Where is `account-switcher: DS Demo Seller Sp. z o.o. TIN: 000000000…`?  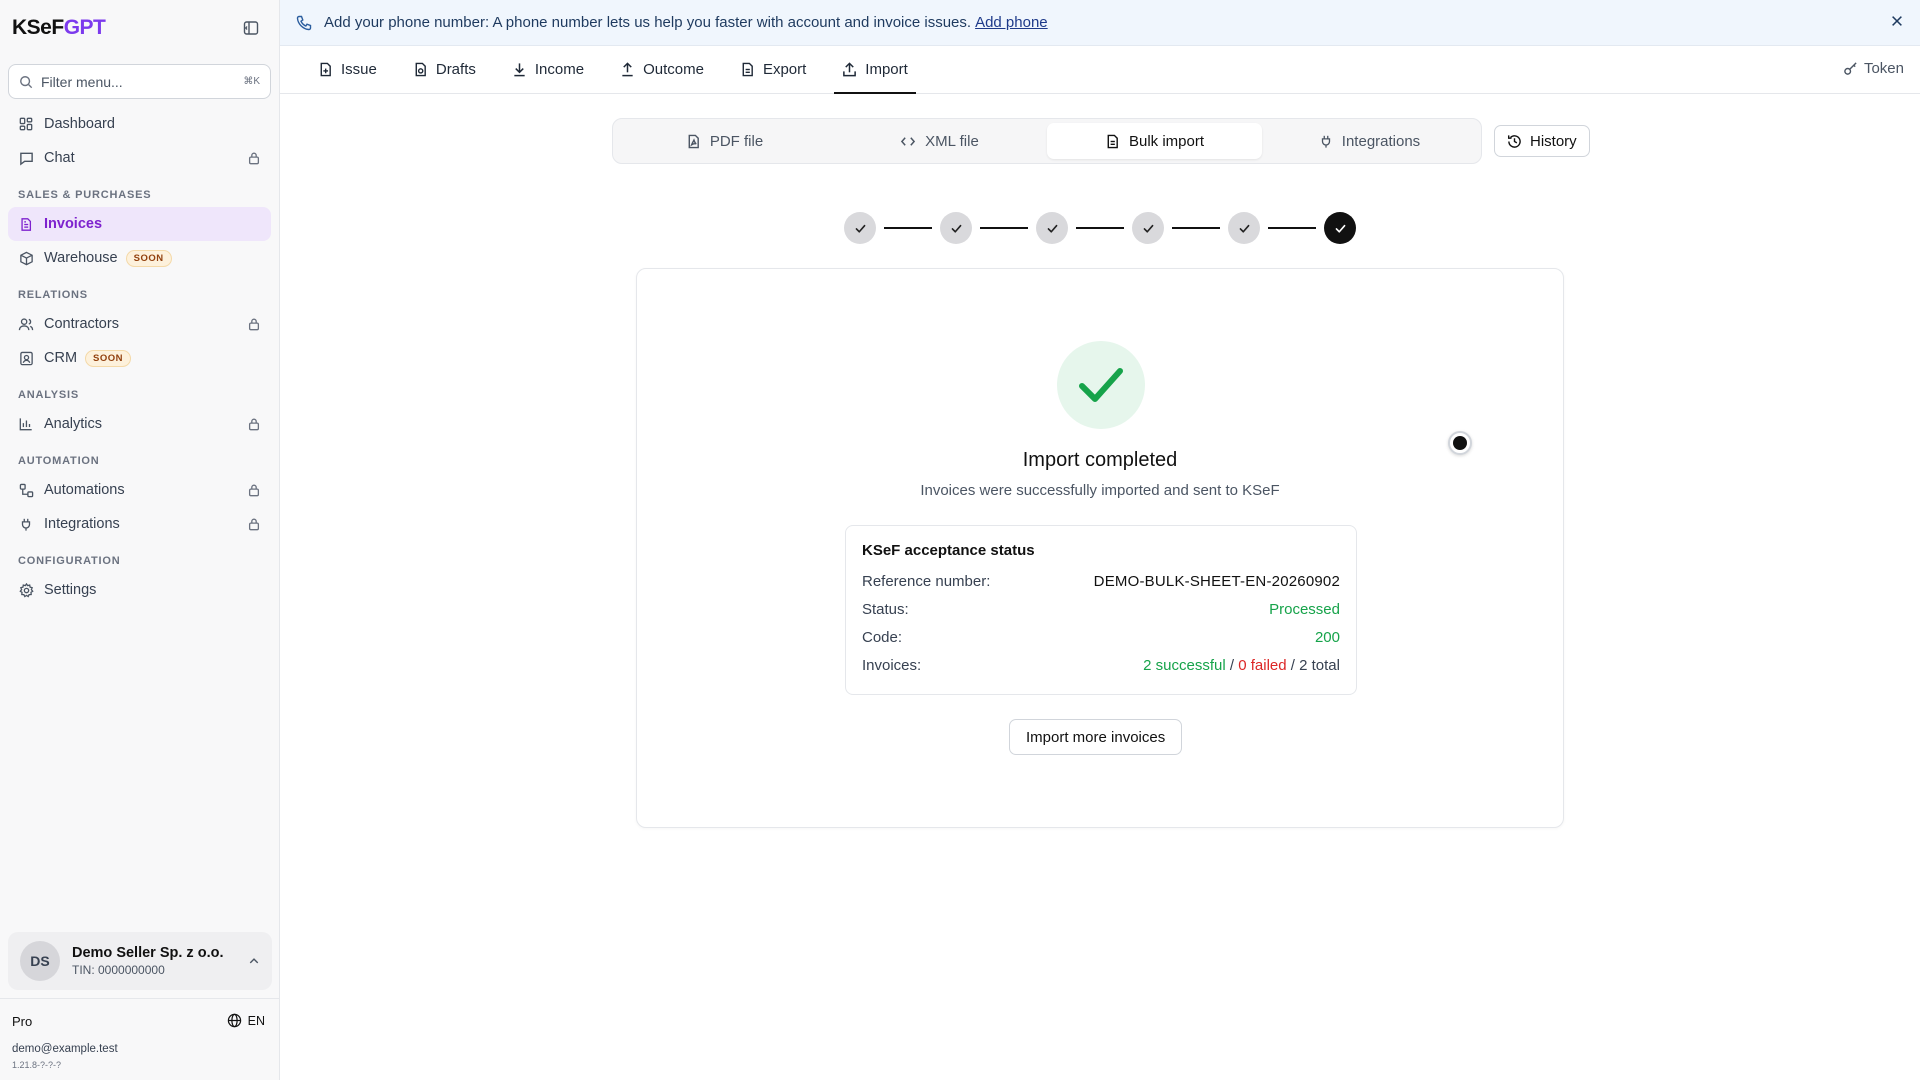
account-switcher: DS Demo Seller Sp. z o.o. TIN: 000000000… is located at coordinates (140, 961).